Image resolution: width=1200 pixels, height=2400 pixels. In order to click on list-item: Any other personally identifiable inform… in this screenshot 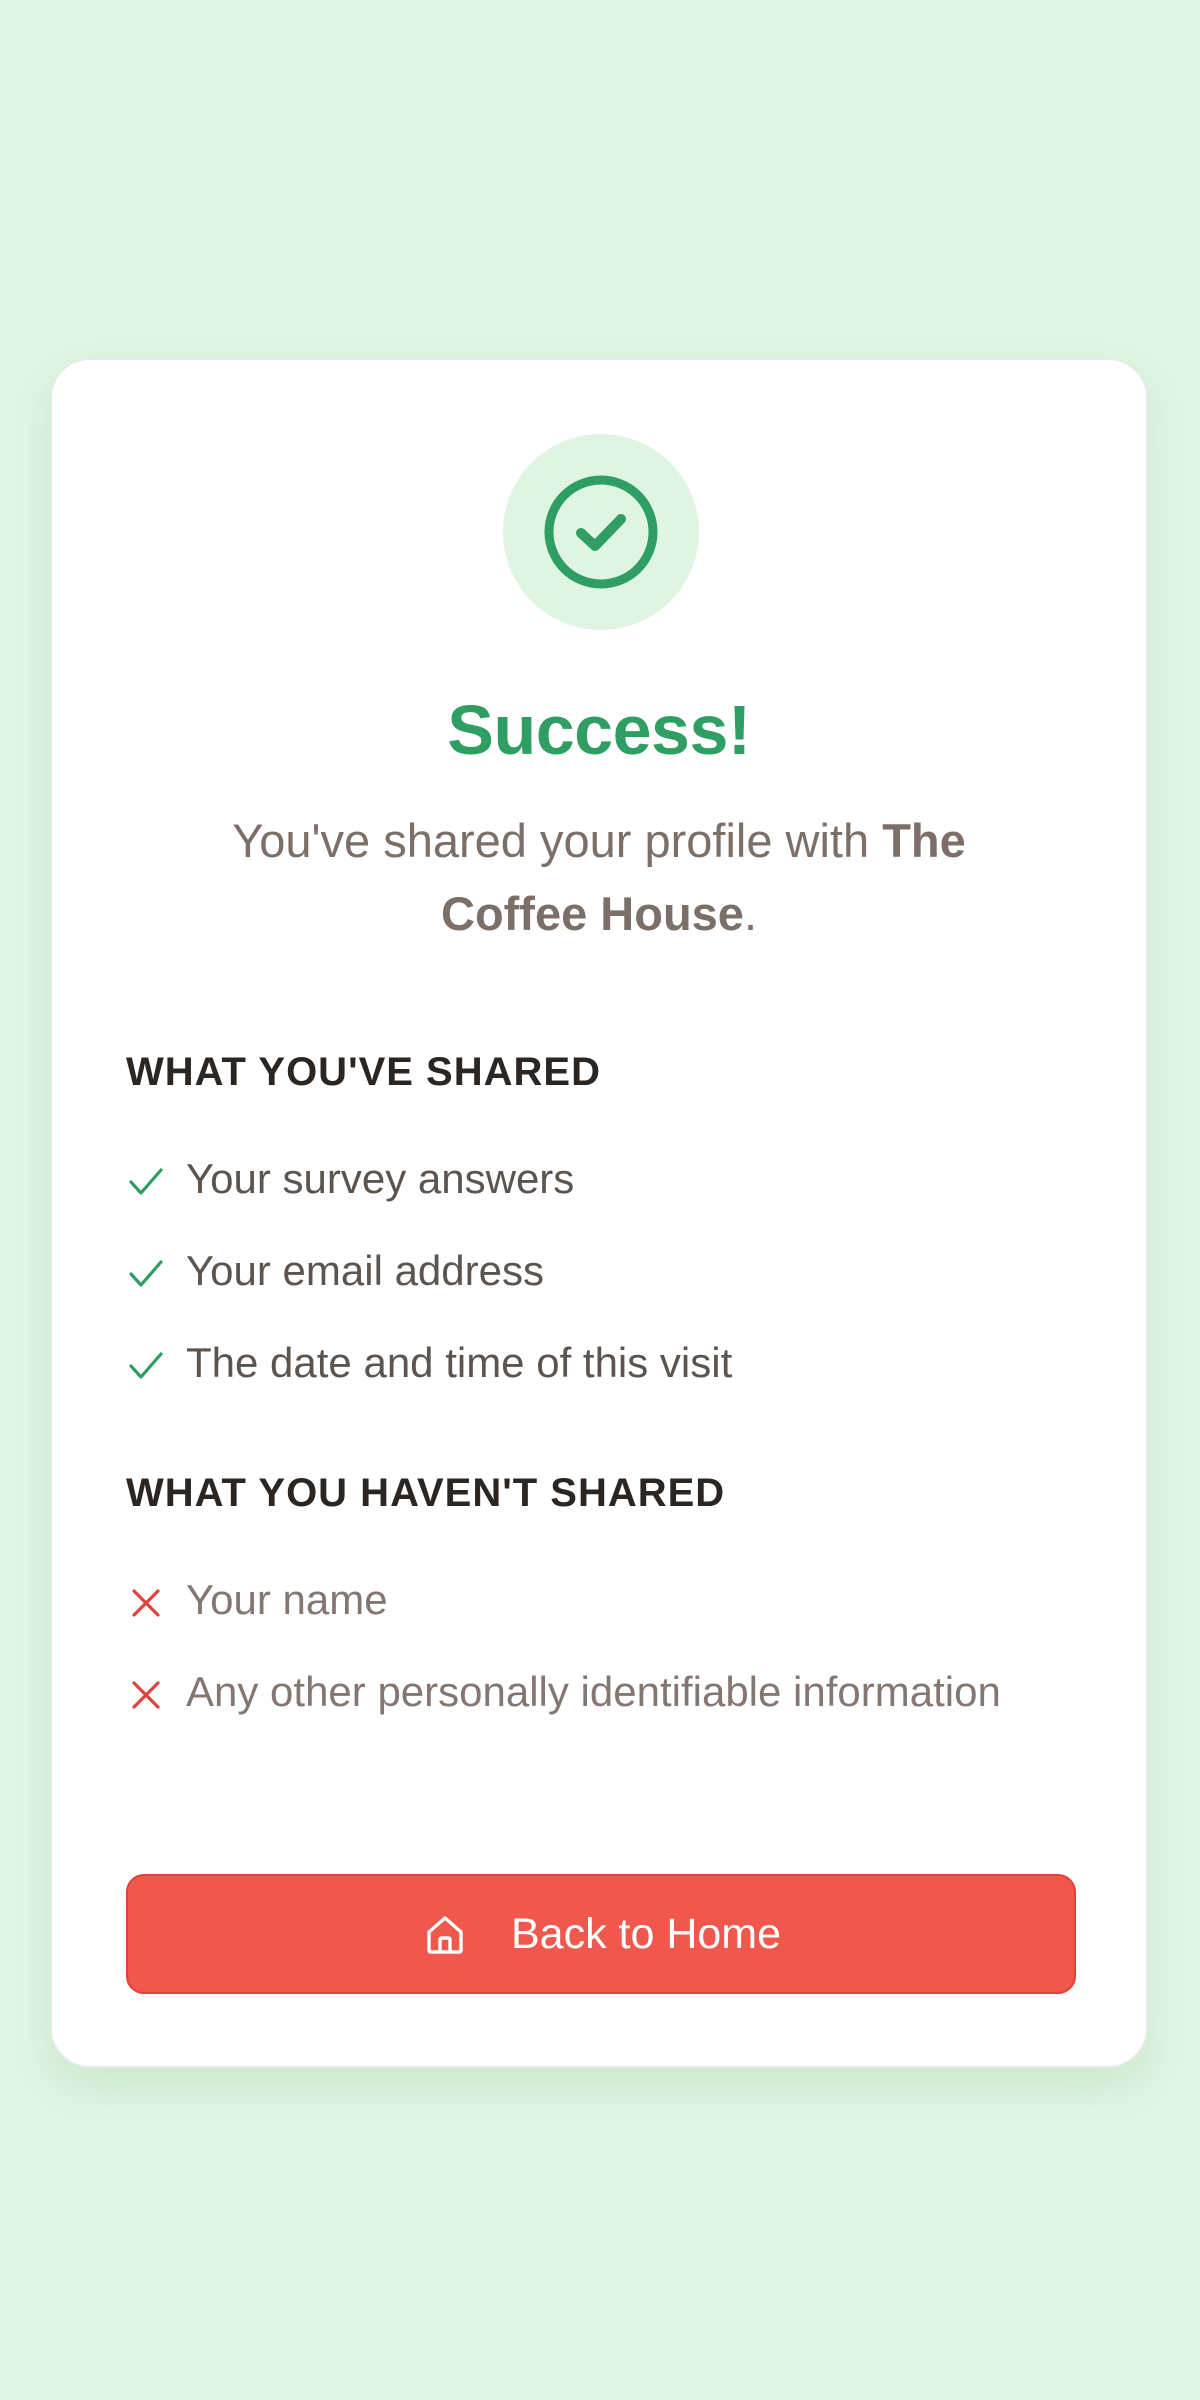, I will do `click(599, 1691)`.